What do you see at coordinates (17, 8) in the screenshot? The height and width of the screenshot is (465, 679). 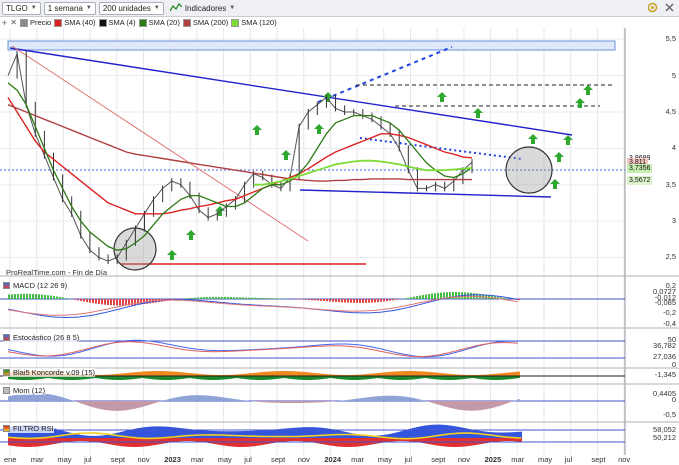 I see `ticker-label: TLGO` at bounding box center [17, 8].